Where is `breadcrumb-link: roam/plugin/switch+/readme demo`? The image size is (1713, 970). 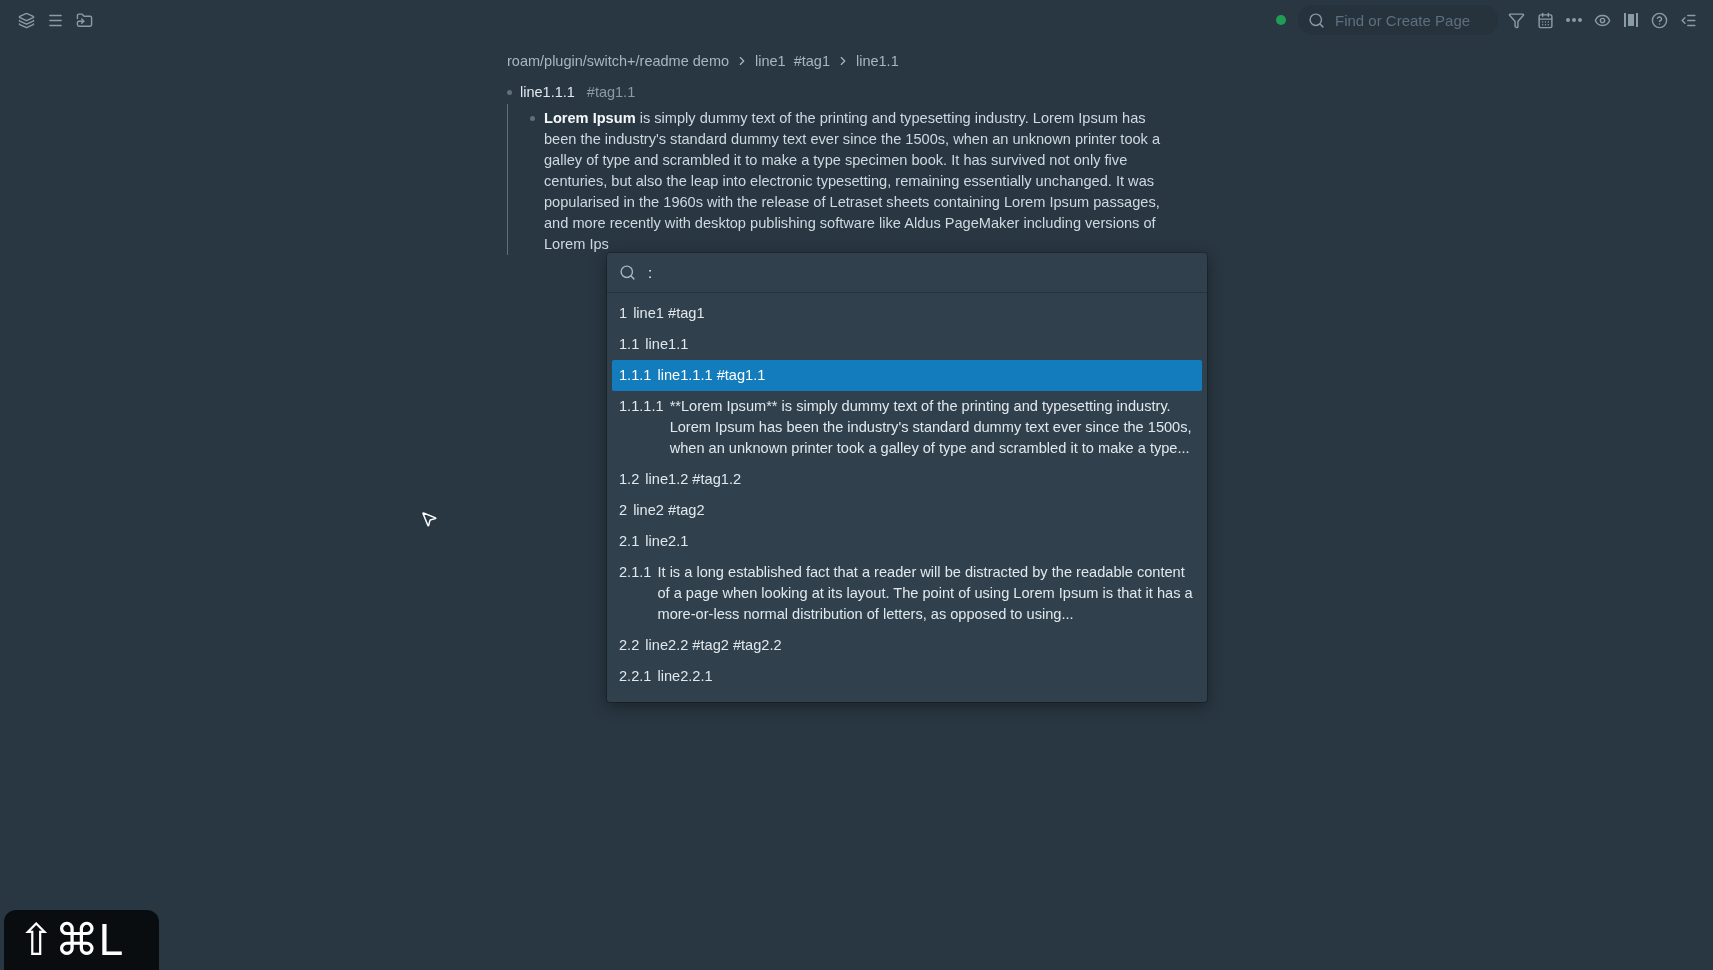 breadcrumb-link: roam/plugin/switch+/readme demo is located at coordinates (618, 61).